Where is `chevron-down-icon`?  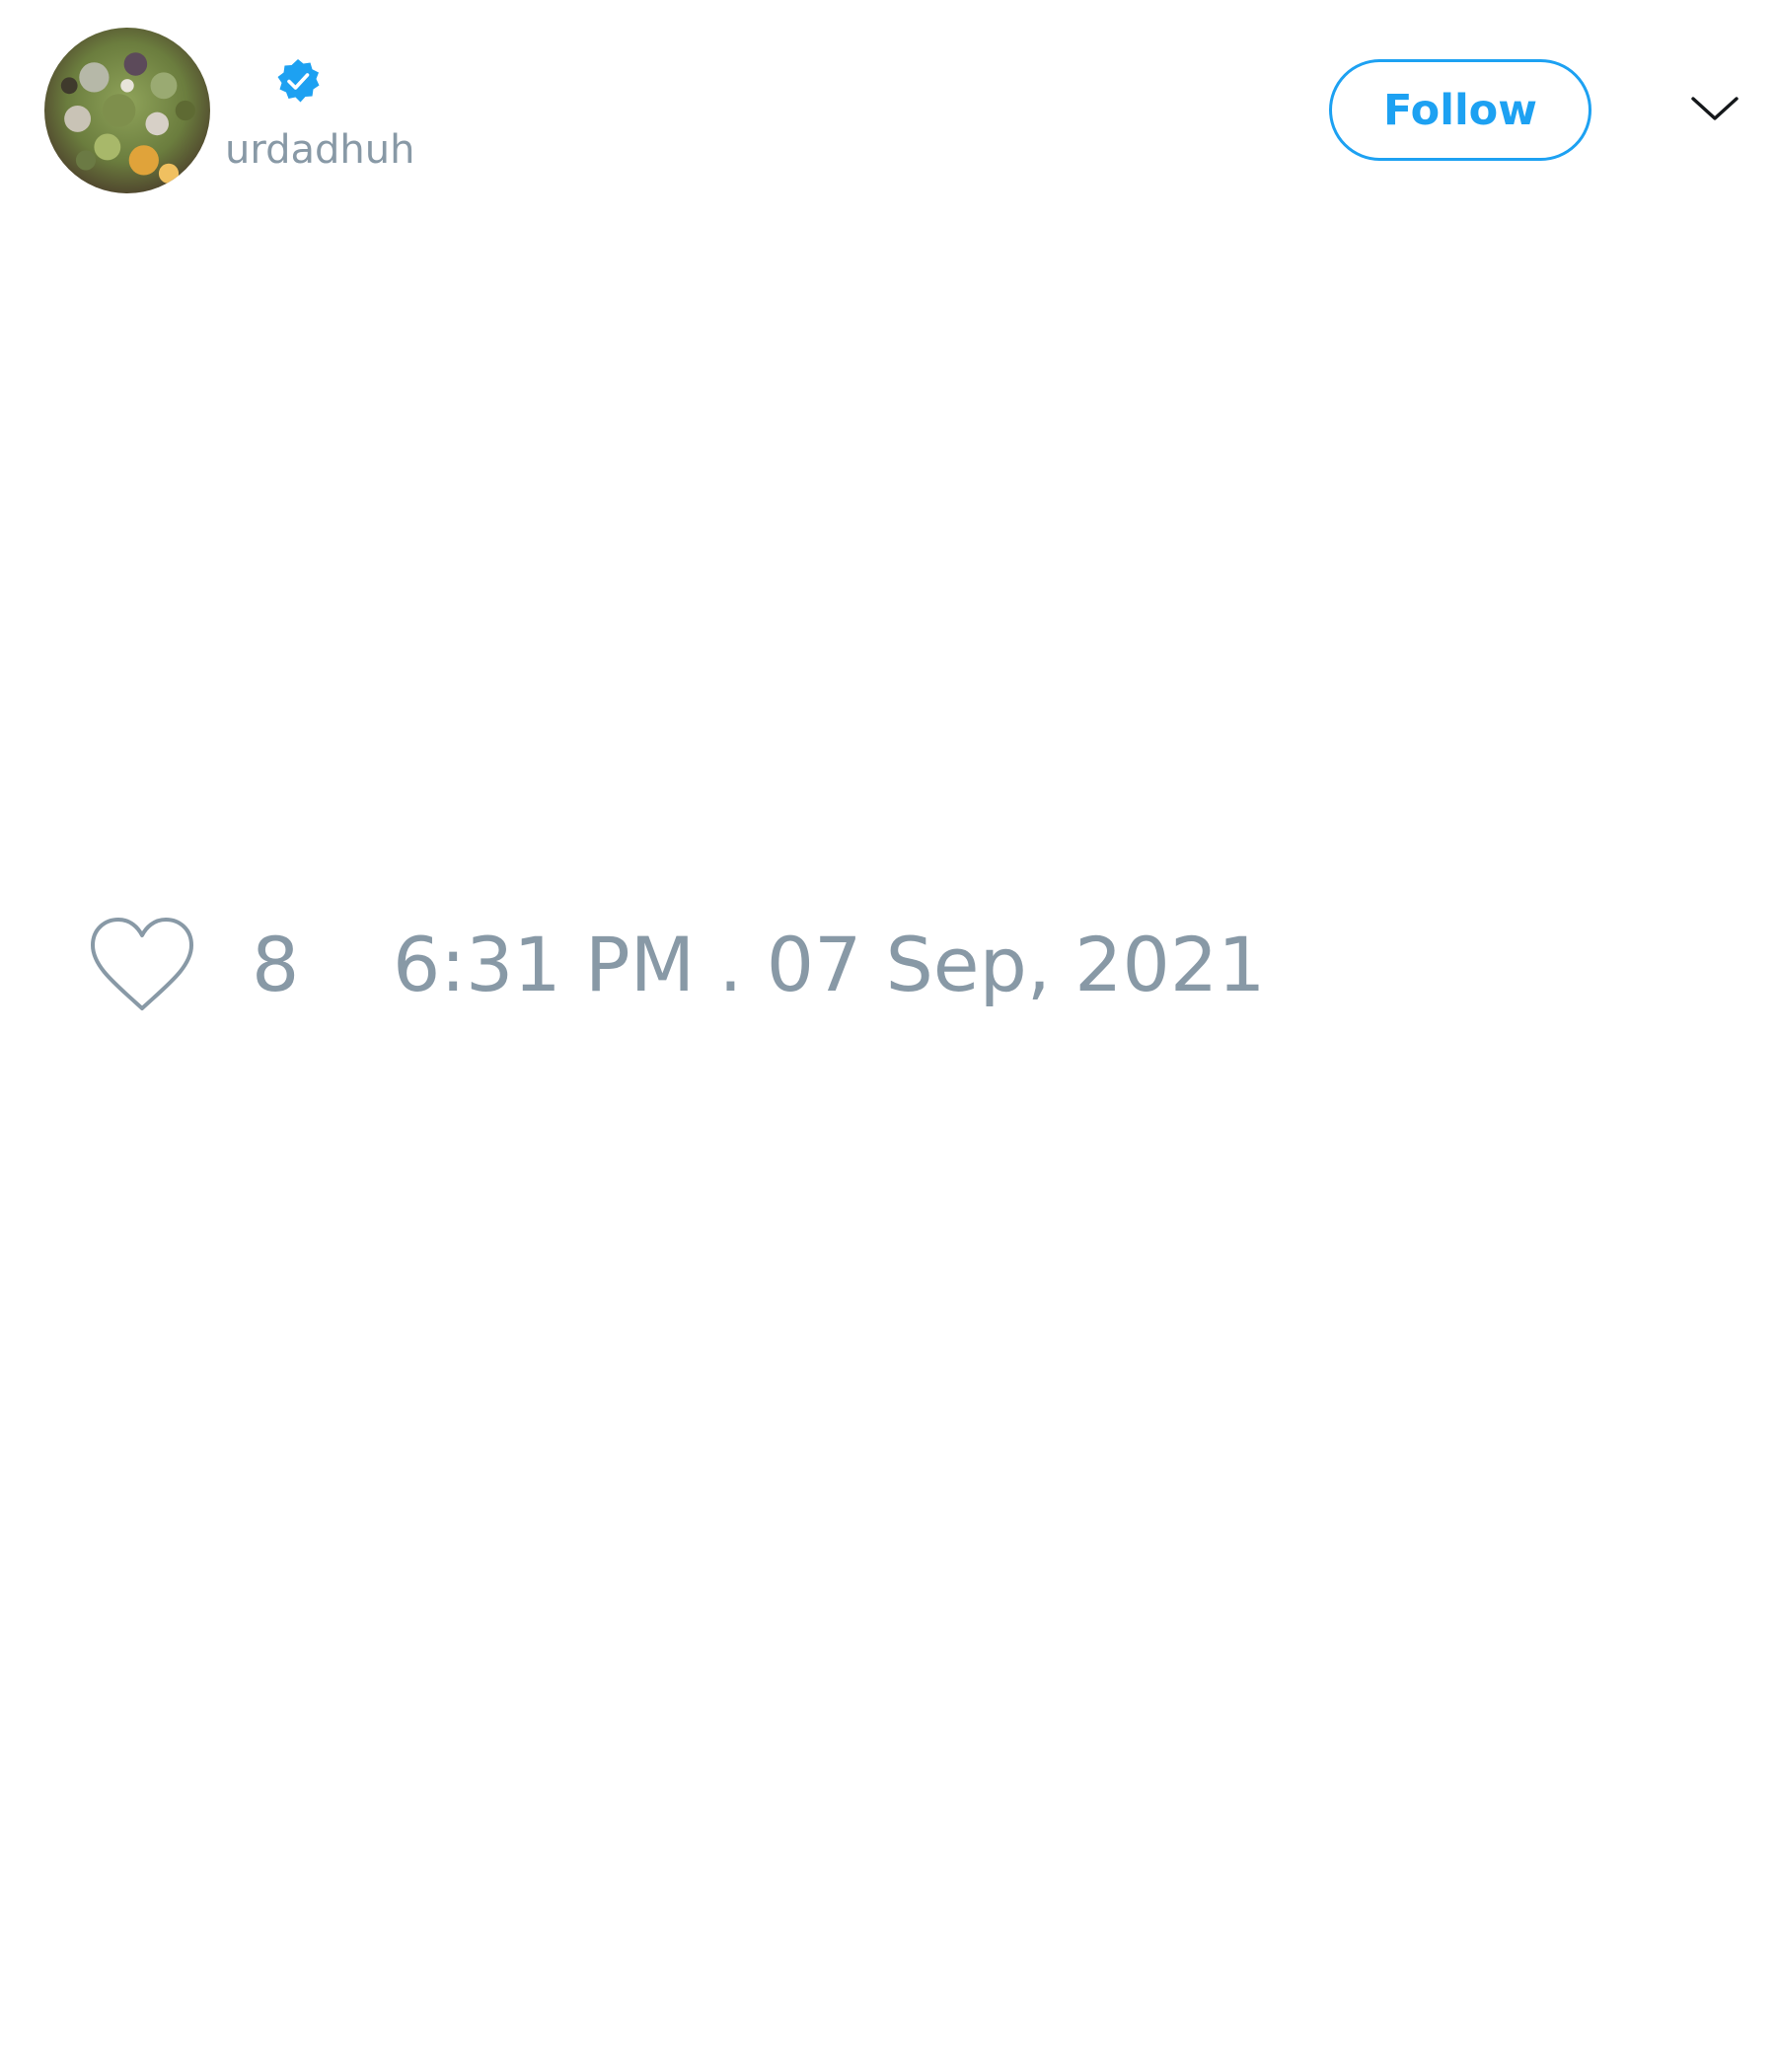
chevron-down-icon is located at coordinates (1714, 109).